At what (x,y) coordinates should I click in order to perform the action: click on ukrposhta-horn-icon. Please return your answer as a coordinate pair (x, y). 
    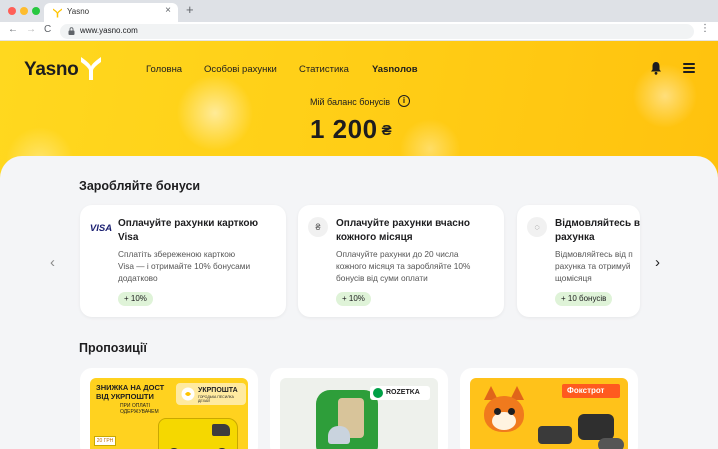
    Looking at the image, I should click on (188, 394).